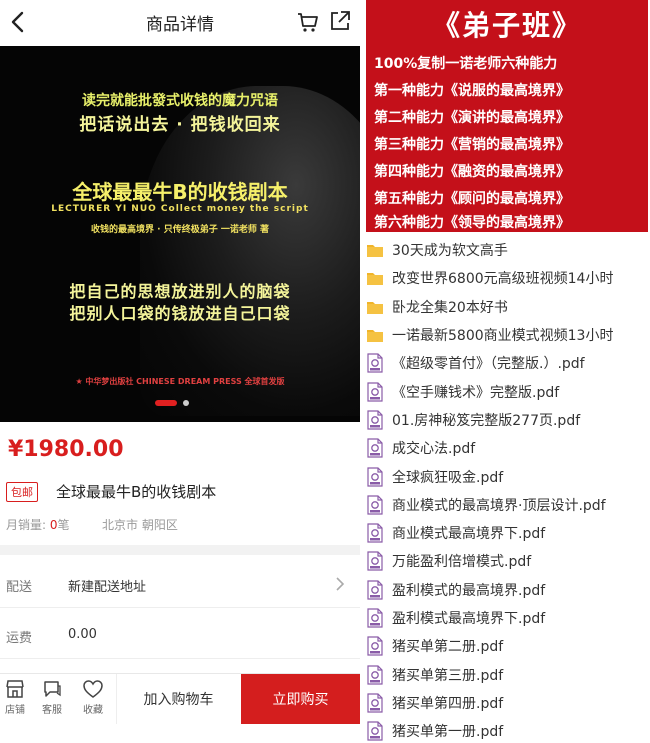 This screenshot has height=743, width=650. I want to click on buy-now-button: 立即购买, so click(300, 699).